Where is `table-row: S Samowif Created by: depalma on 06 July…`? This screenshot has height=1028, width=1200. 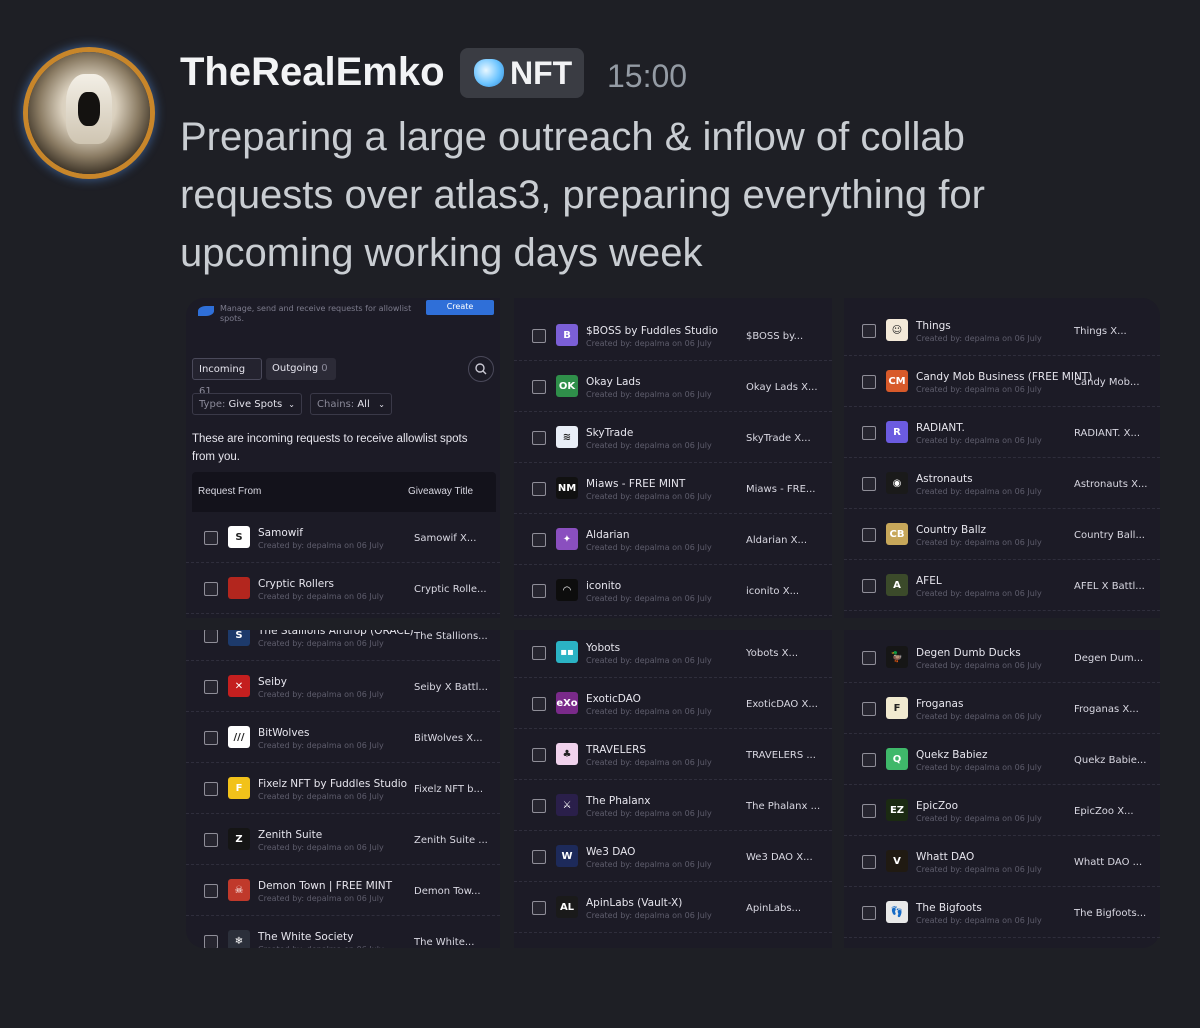
table-row: S Samowif Created by: depalma on 06 July… is located at coordinates (343, 537).